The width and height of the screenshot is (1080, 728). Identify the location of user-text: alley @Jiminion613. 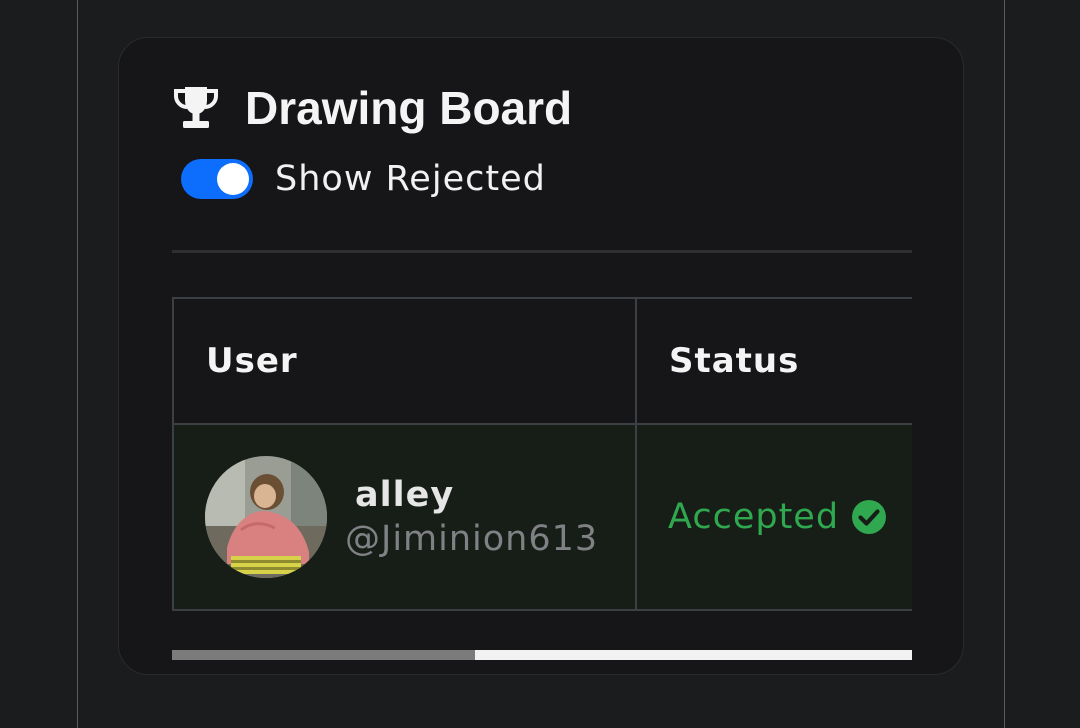
(471, 517).